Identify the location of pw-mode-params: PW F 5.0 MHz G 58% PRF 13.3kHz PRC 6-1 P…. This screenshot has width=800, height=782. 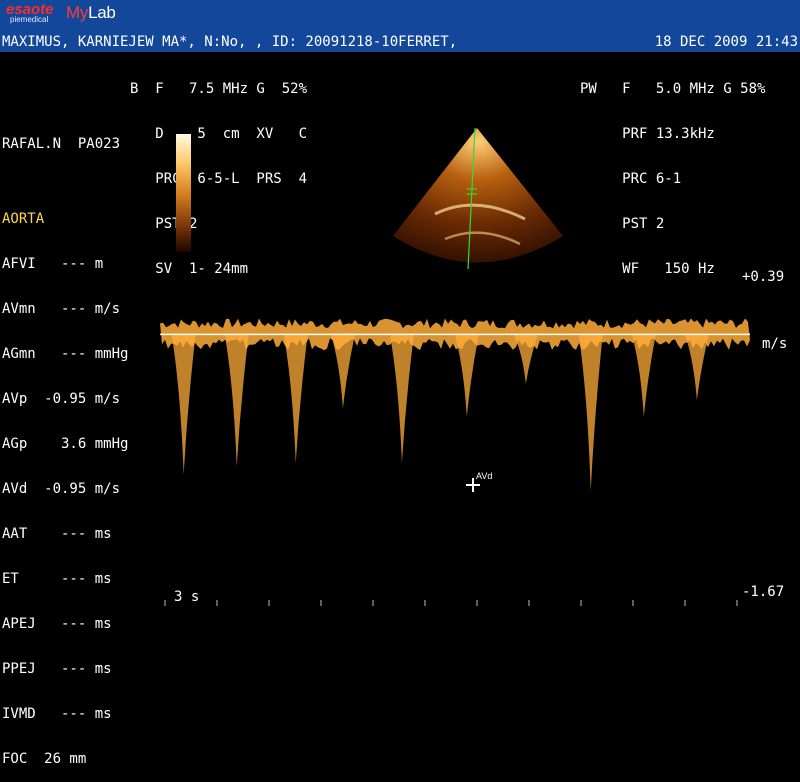
(672, 172).